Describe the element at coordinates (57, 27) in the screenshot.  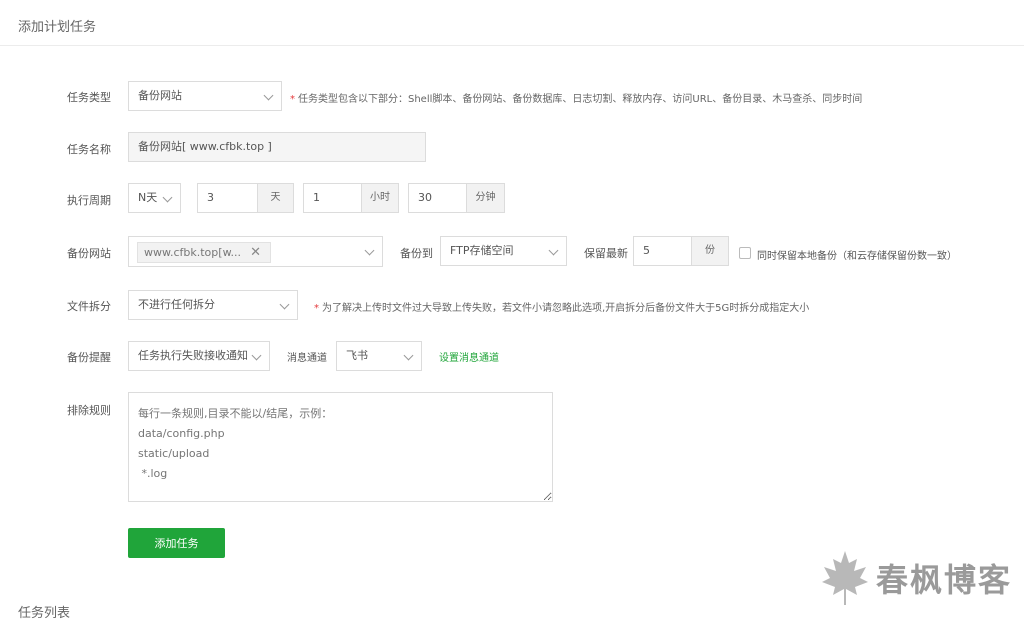
I see `page-title: 添加计划任务` at that location.